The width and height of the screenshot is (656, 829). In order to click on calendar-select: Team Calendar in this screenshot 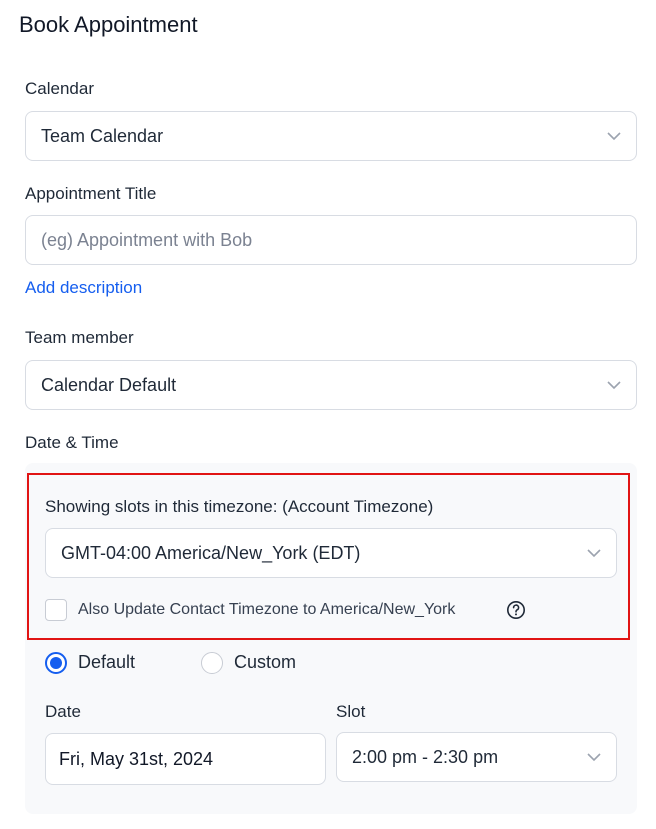, I will do `click(331, 136)`.